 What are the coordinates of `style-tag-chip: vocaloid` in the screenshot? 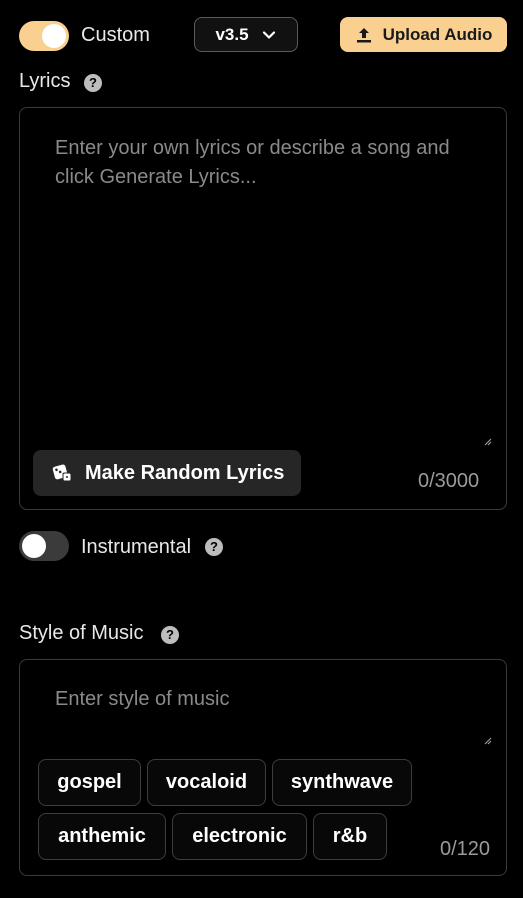 It's located at (206, 782).